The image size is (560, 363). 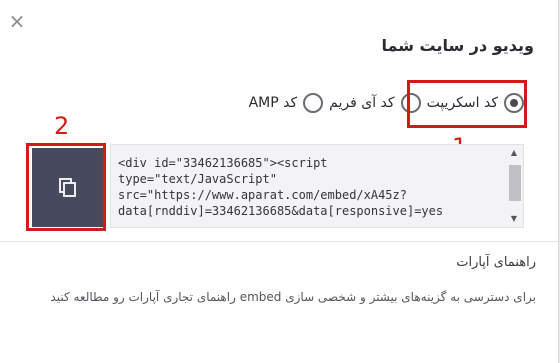 I want to click on code-line: src="https://www.aparat.com/embed/xA45z?, so click(x=262, y=195).